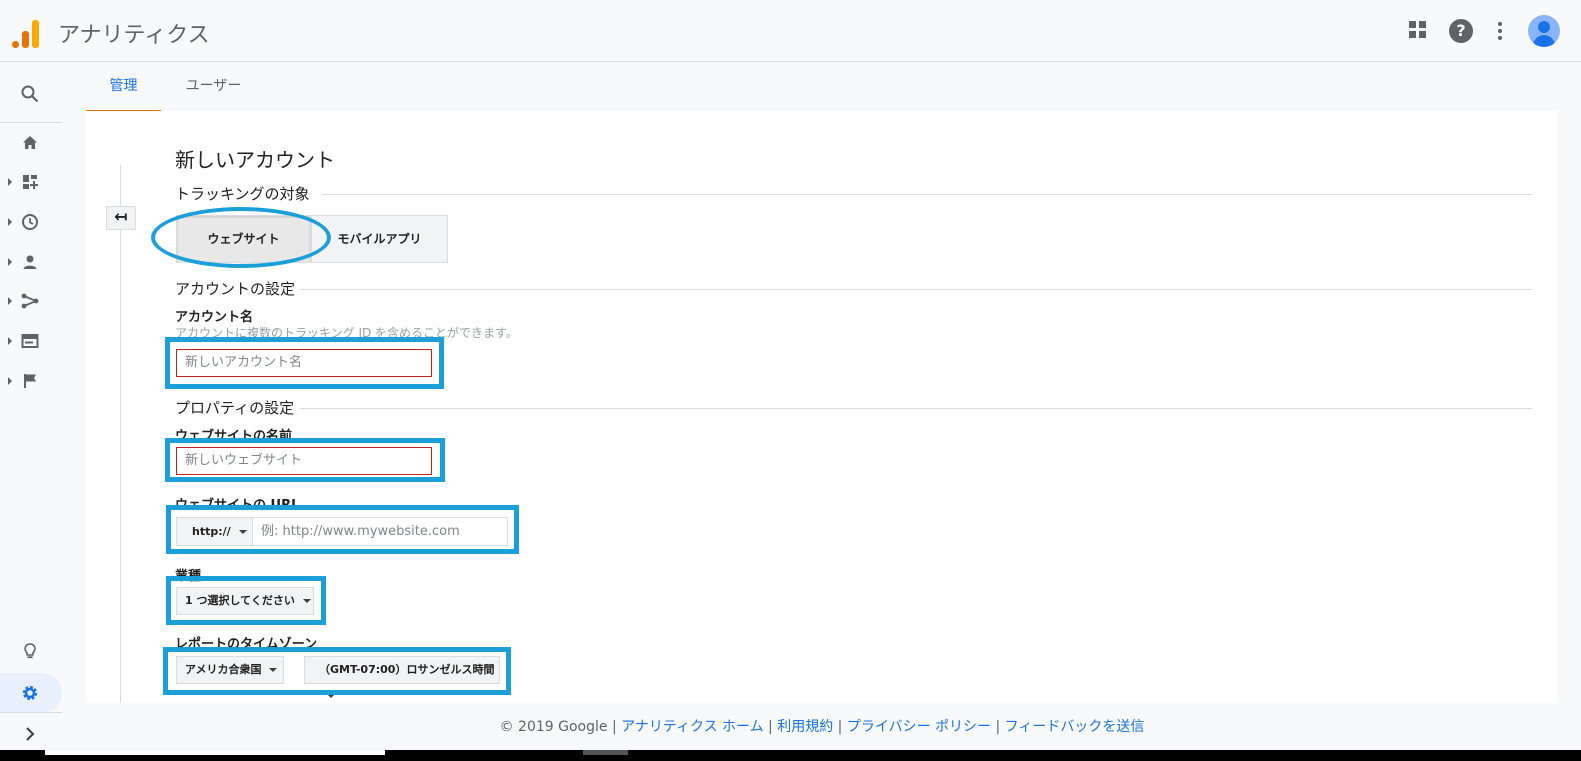 The width and height of the screenshot is (1581, 761). I want to click on account-avatar, so click(1544, 31).